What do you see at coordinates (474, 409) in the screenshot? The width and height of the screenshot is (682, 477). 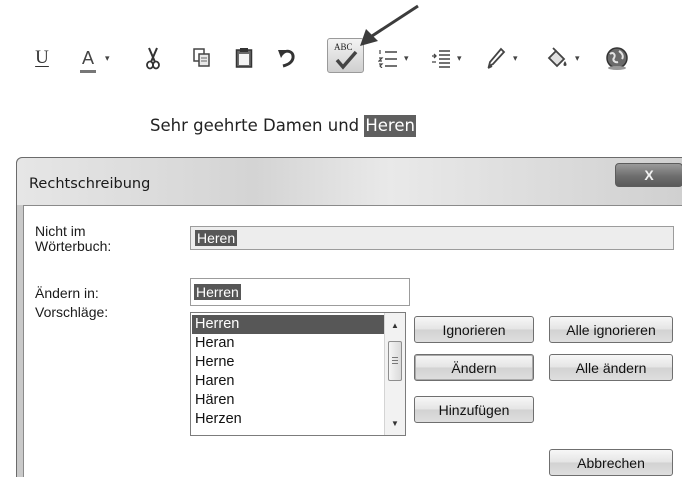 I see `add-to-dictionary-button: Hinzufügen` at bounding box center [474, 409].